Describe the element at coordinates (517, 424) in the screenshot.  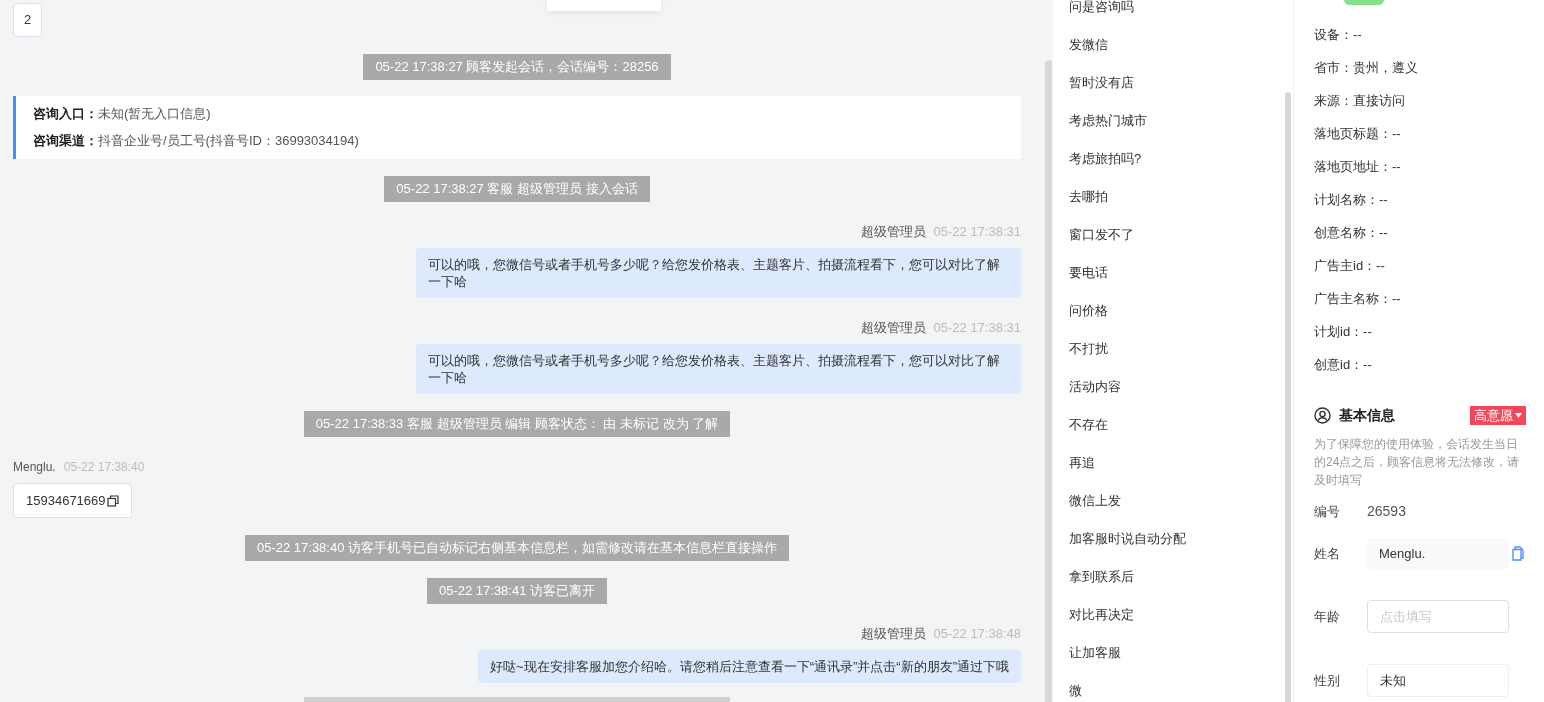
I see `system-notice: 05-22 17:38:33 客服 超级管理员 编辑 顾客状态： 由 未标记 改为 了解` at that location.